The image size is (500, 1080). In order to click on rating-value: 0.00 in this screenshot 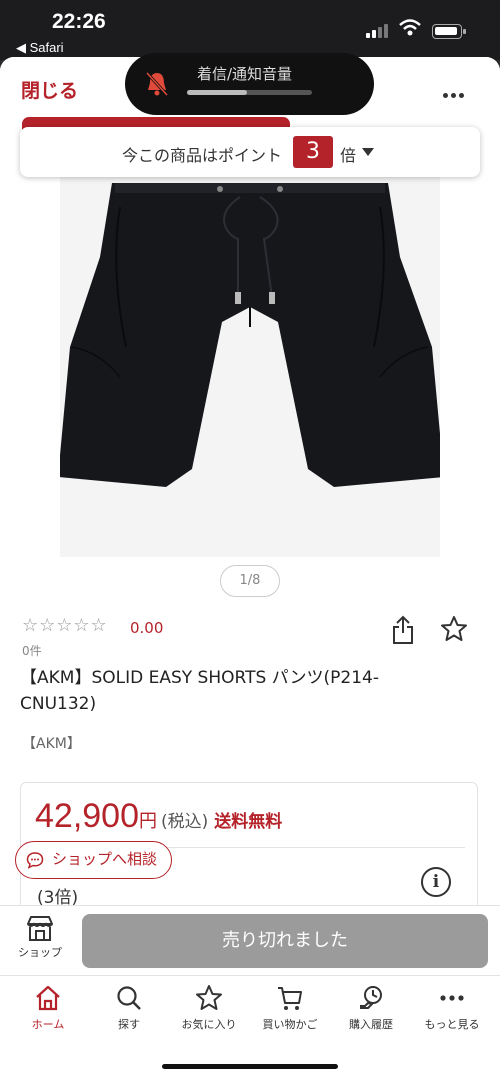, I will do `click(146, 628)`.